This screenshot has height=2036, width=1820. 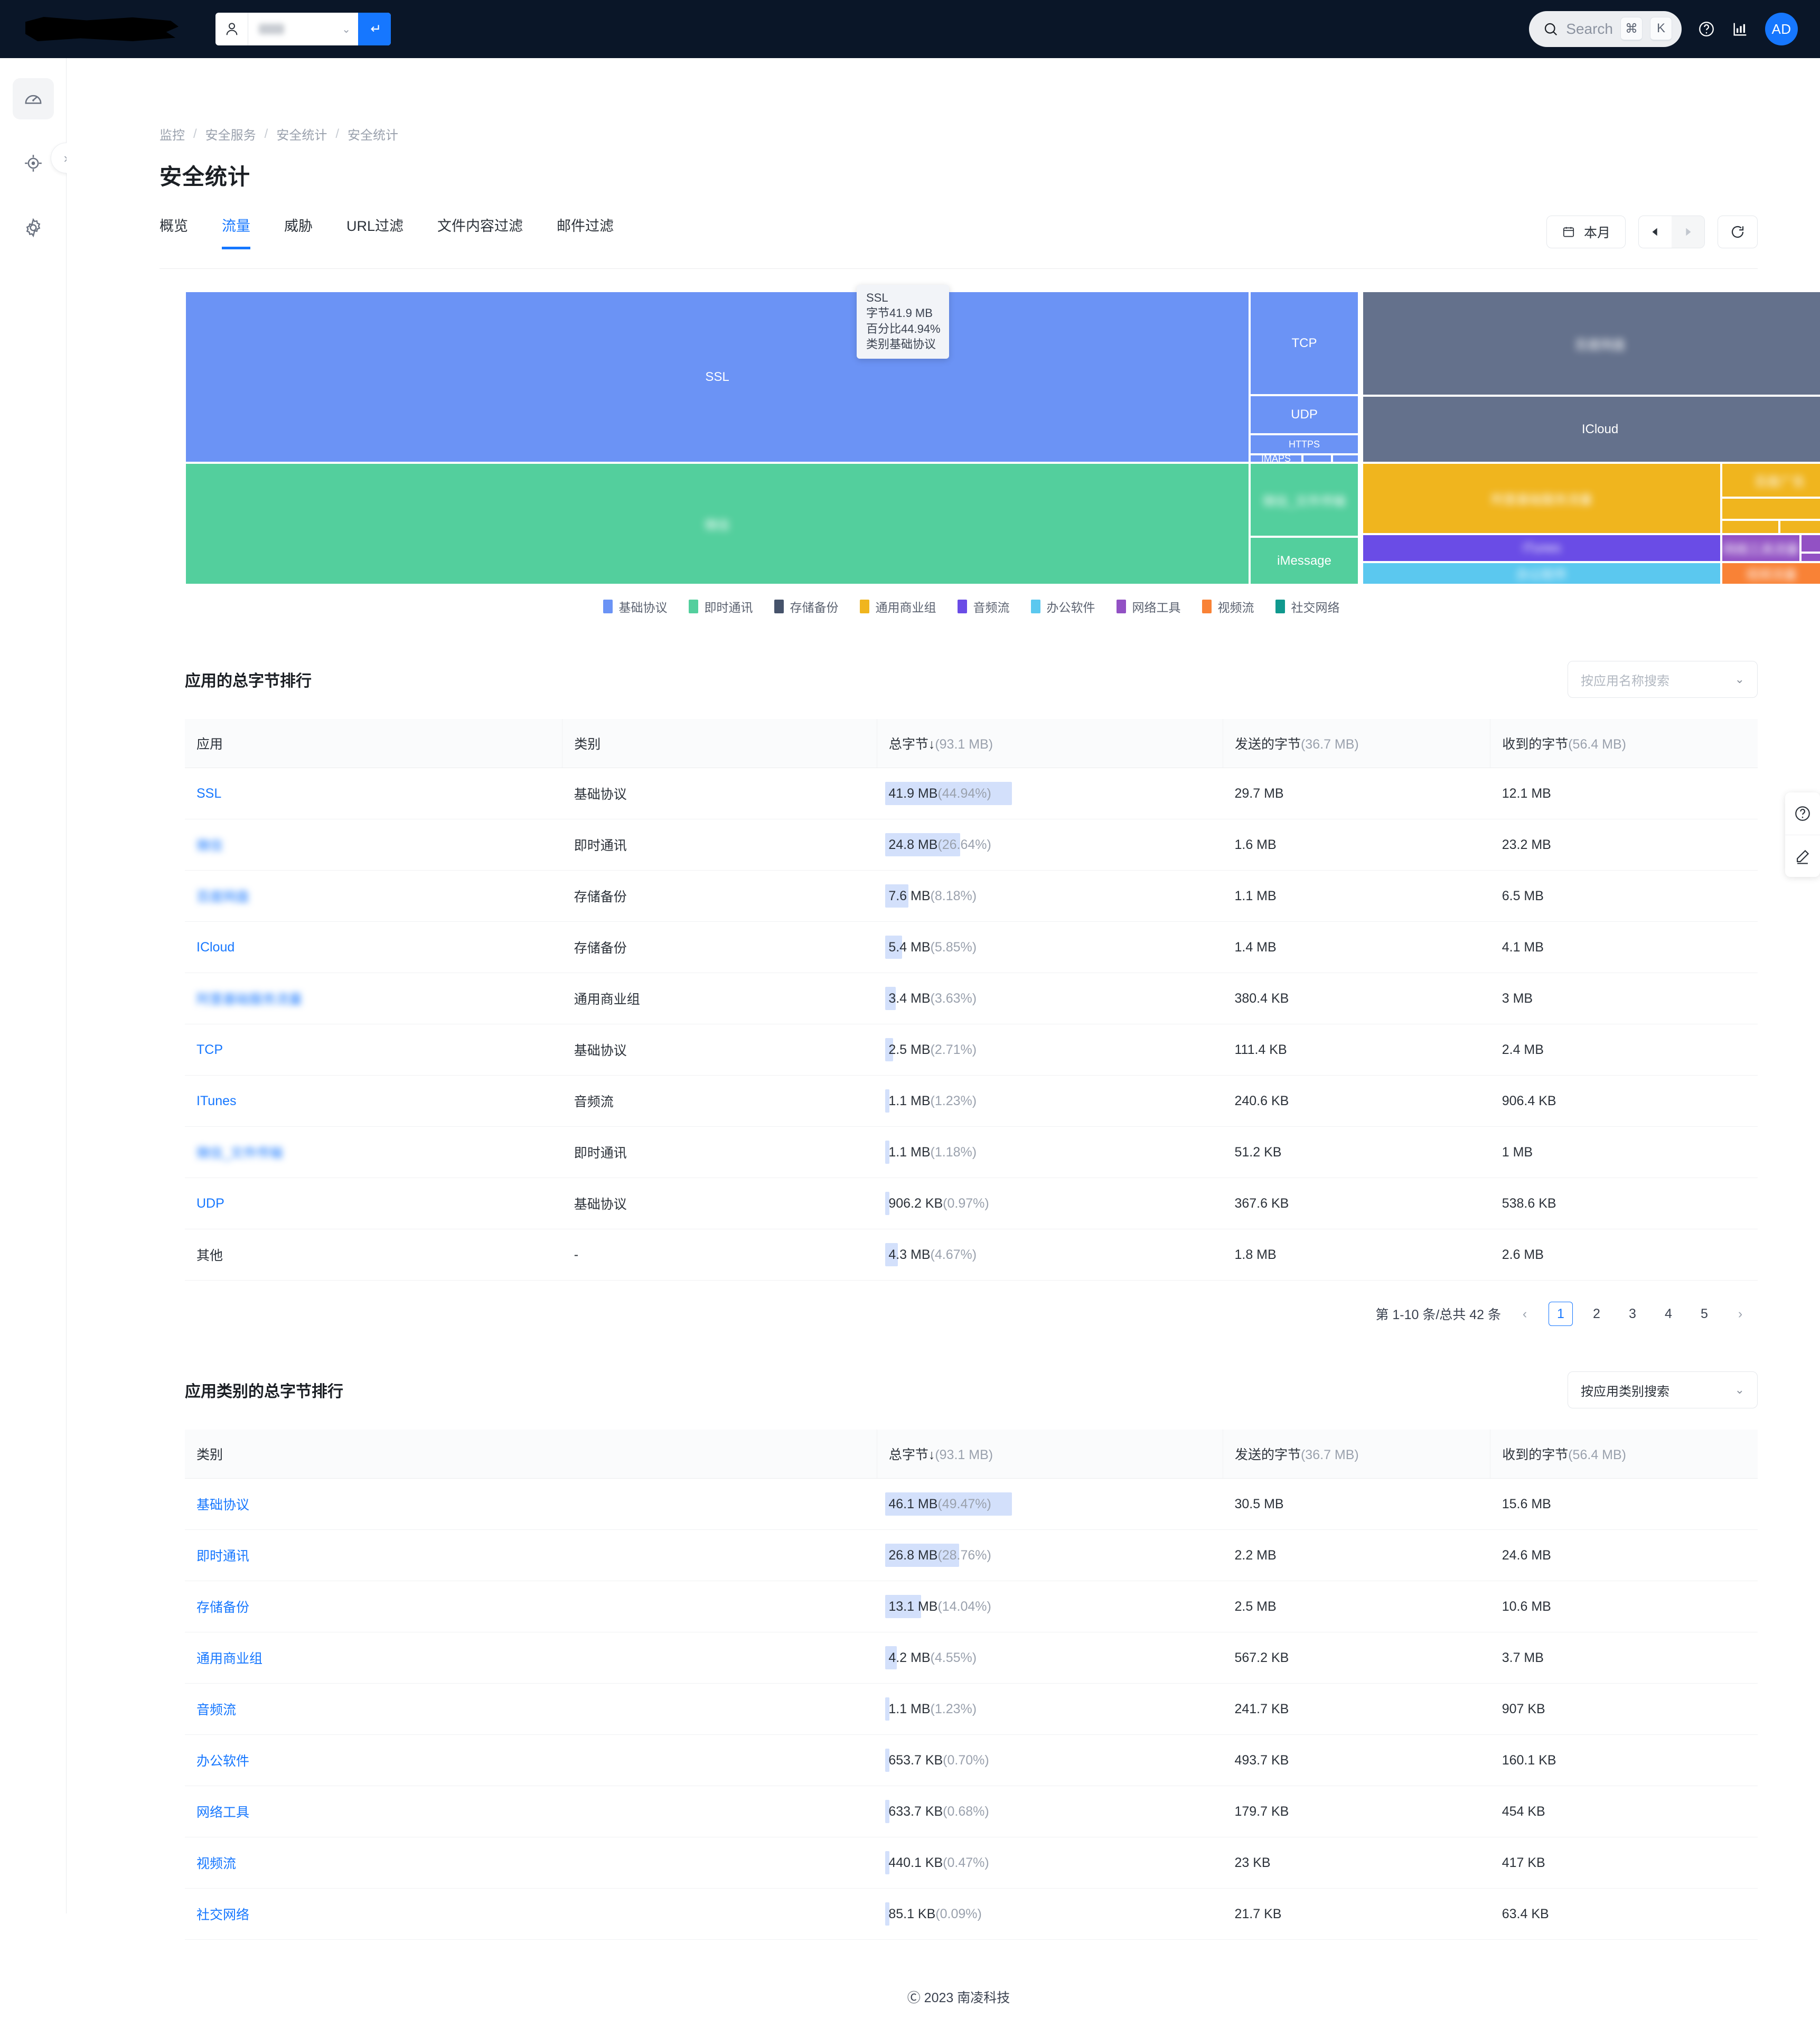 I want to click on table-row: 通用商业组 4.2 MB(4.55%) 567.2 KB 3.7 MB, so click(x=971, y=1658).